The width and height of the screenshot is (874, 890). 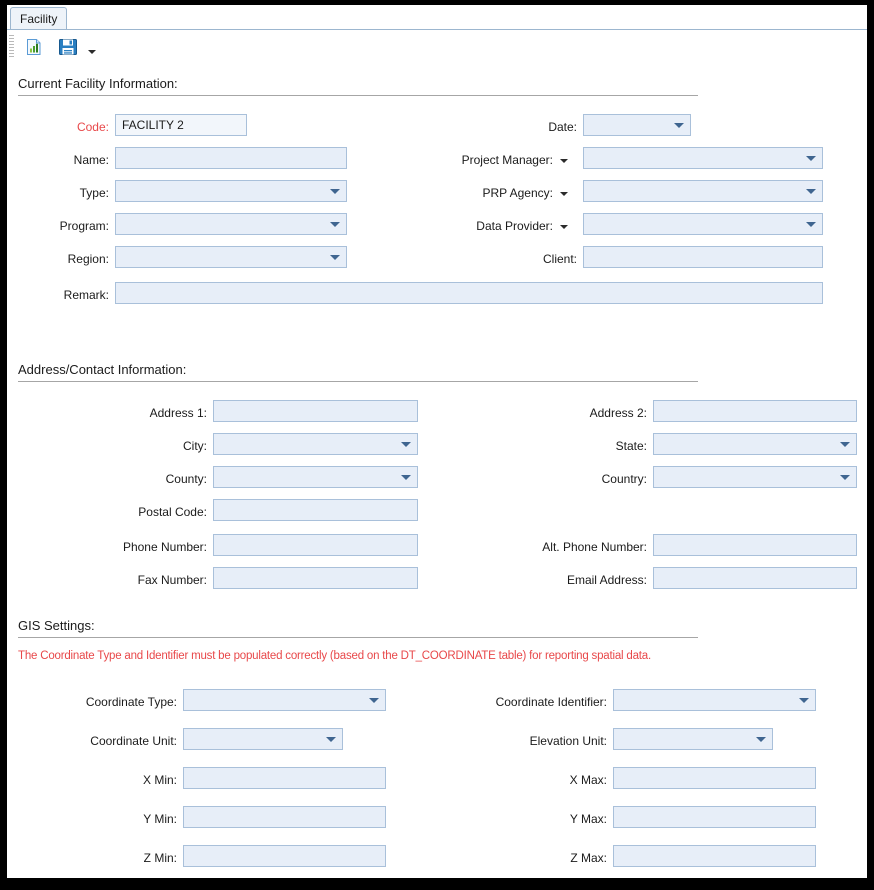 I want to click on input-code-value: FACILITY 2, so click(x=153, y=125).